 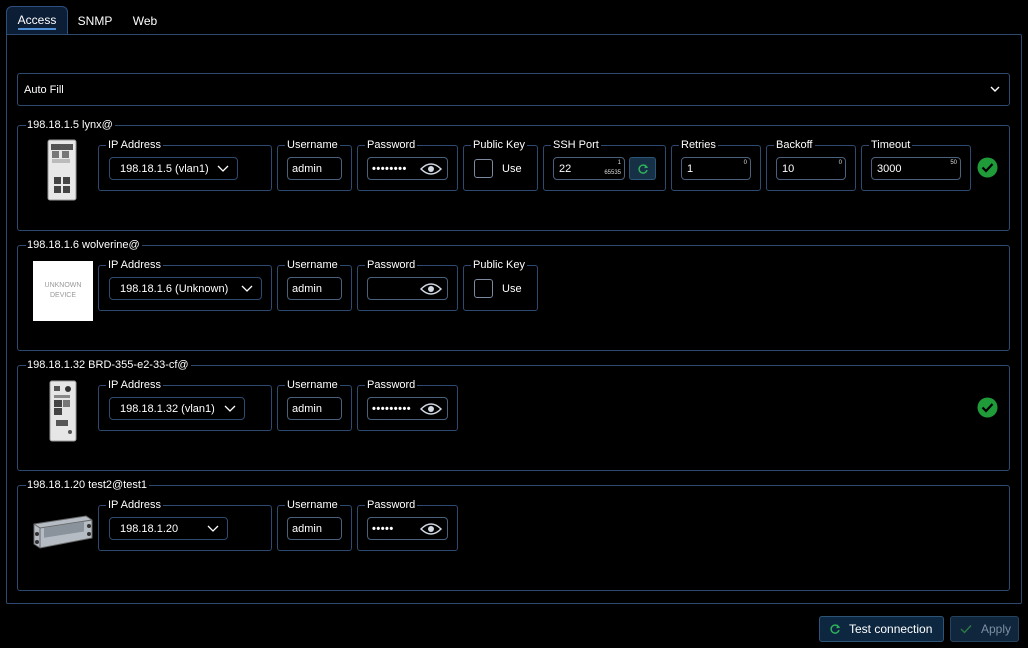 I want to click on password-input: •••••••••, so click(x=407, y=408).